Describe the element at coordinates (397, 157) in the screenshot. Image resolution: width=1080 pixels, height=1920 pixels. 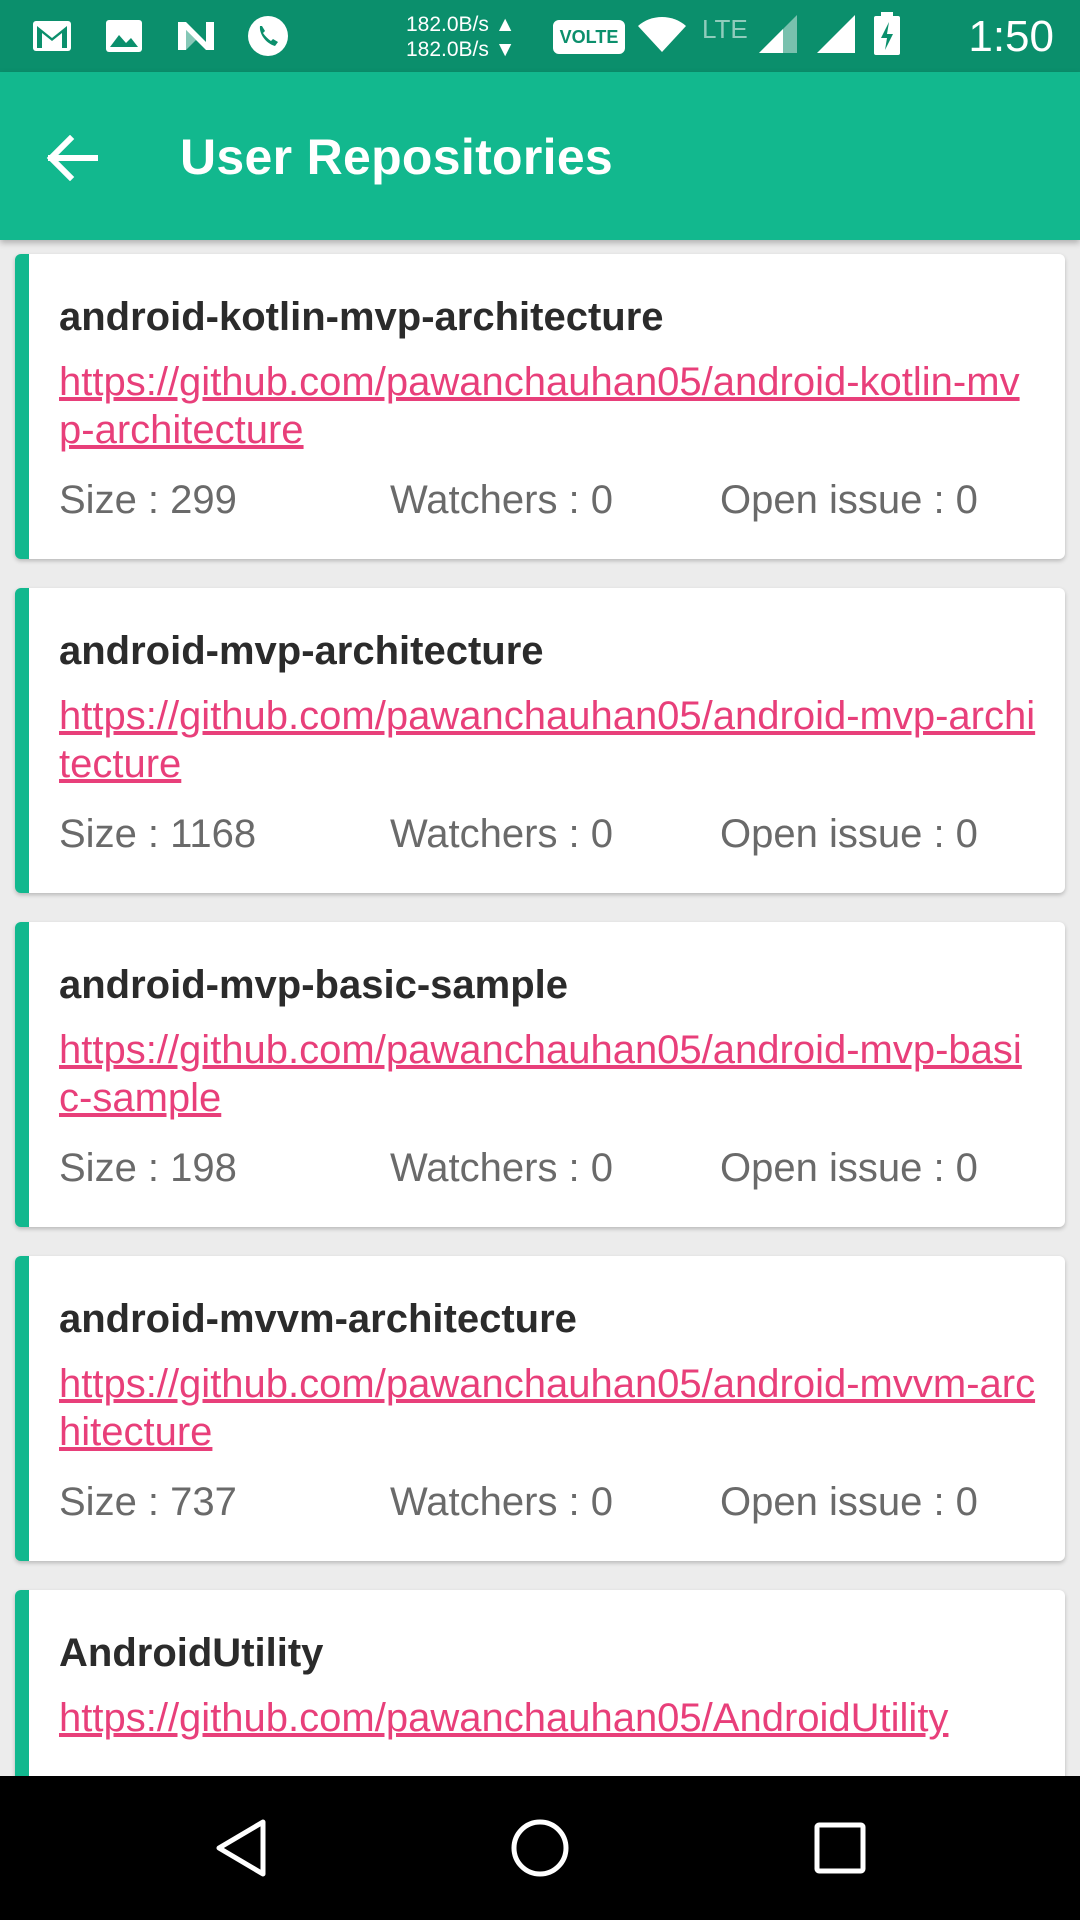
I see `page-title: User Repositories` at that location.